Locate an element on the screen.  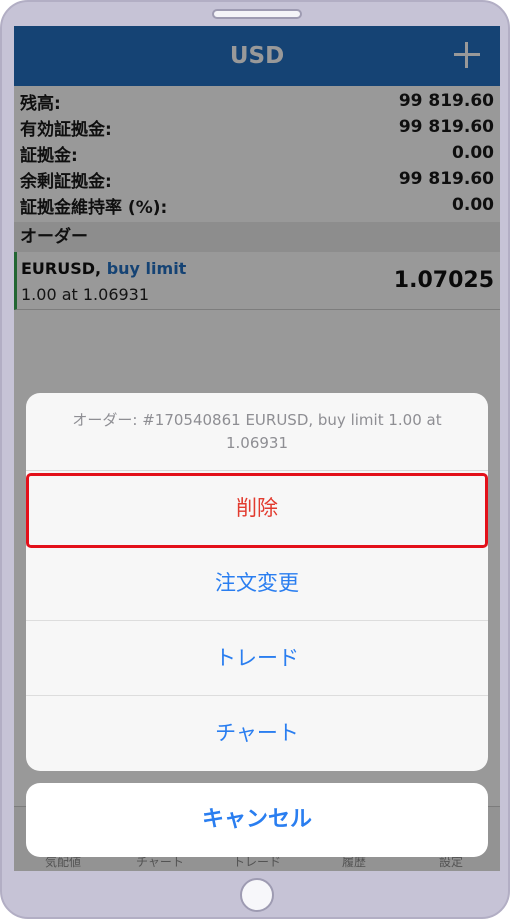
modify-order-button: 注文変更 is located at coordinates (257, 583).